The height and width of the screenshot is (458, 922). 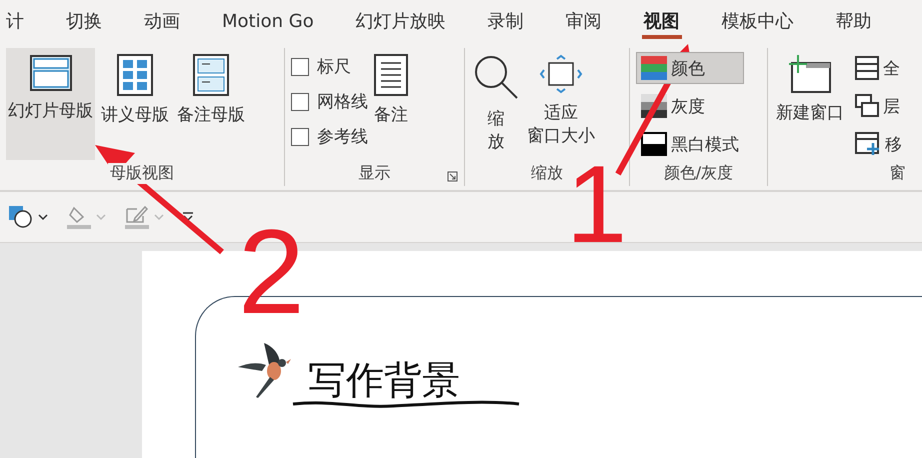 I want to click on caret-icon, so click(x=43, y=217).